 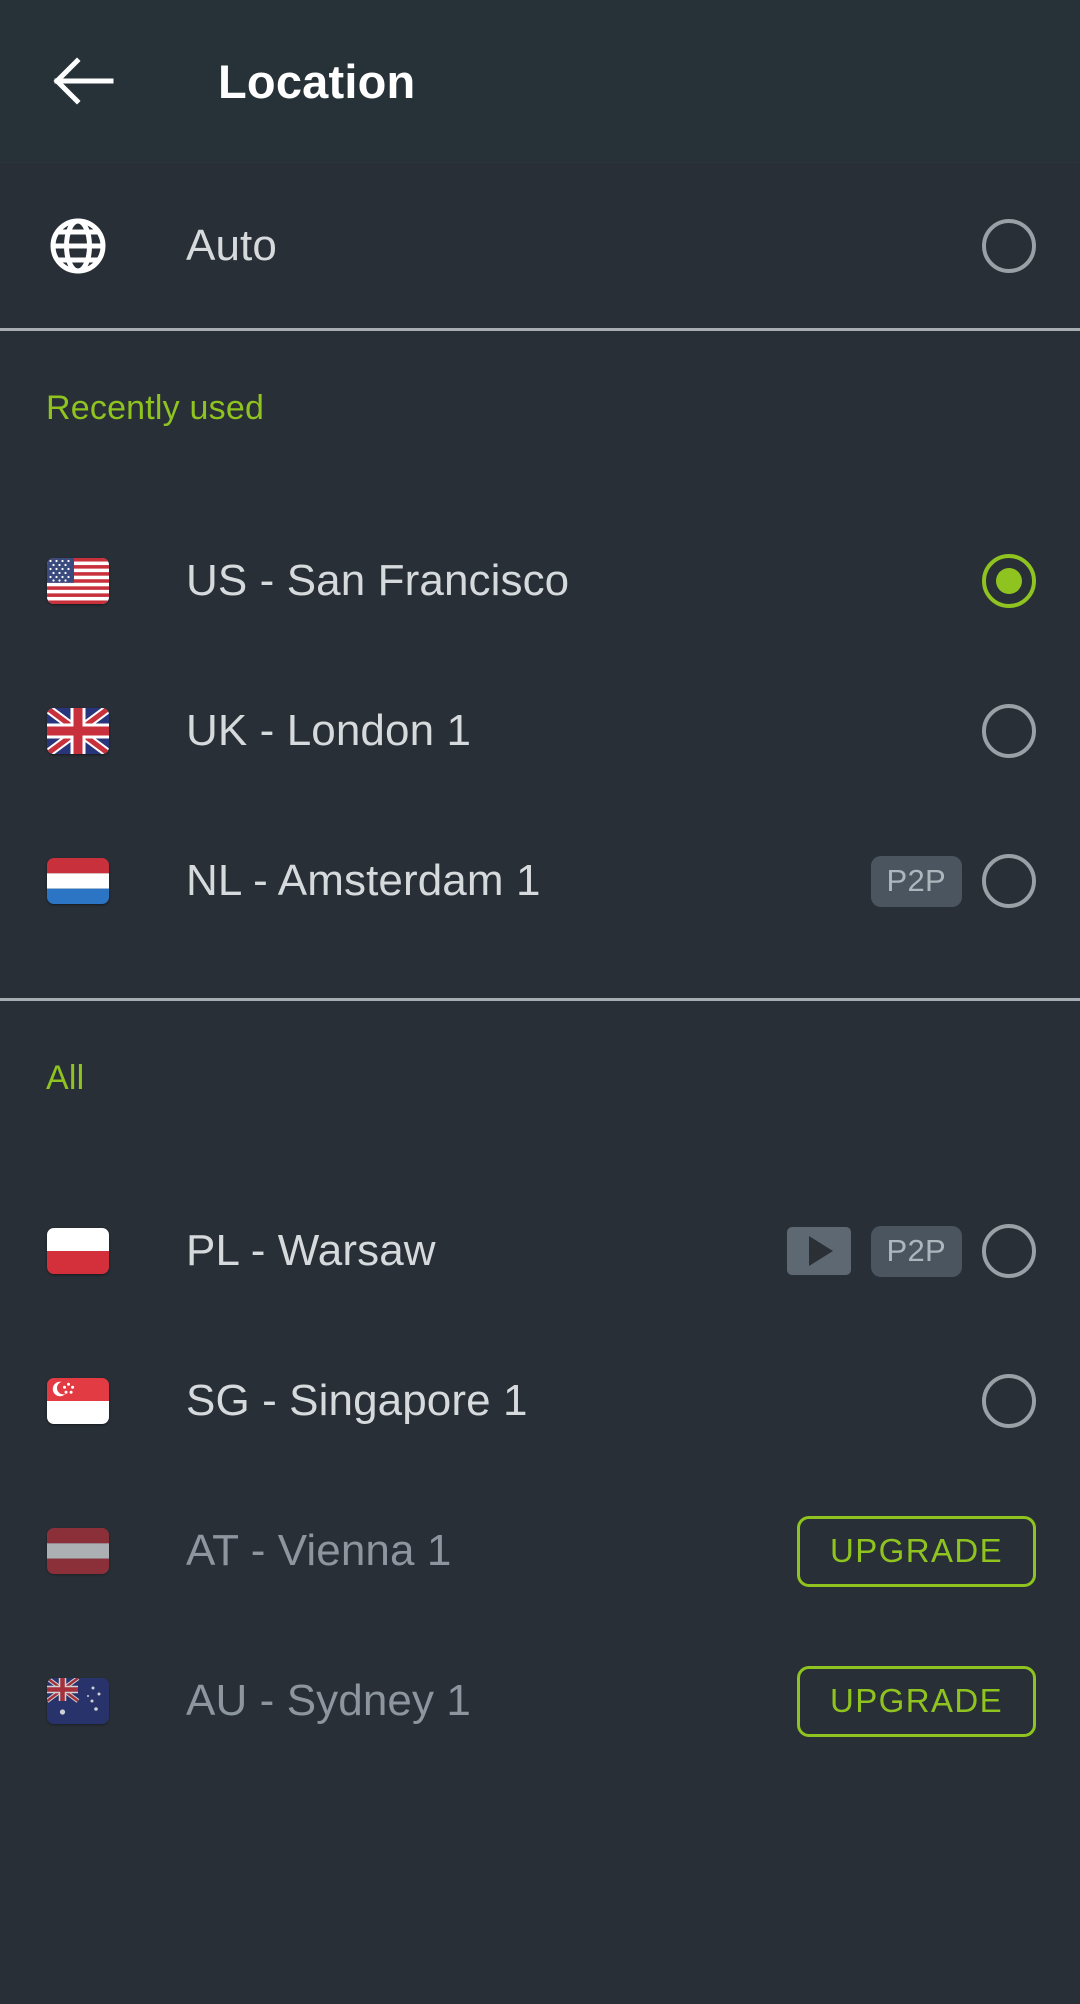 I want to click on location-label-at-vienna-1: AT - Vienna 1, so click(x=319, y=1550).